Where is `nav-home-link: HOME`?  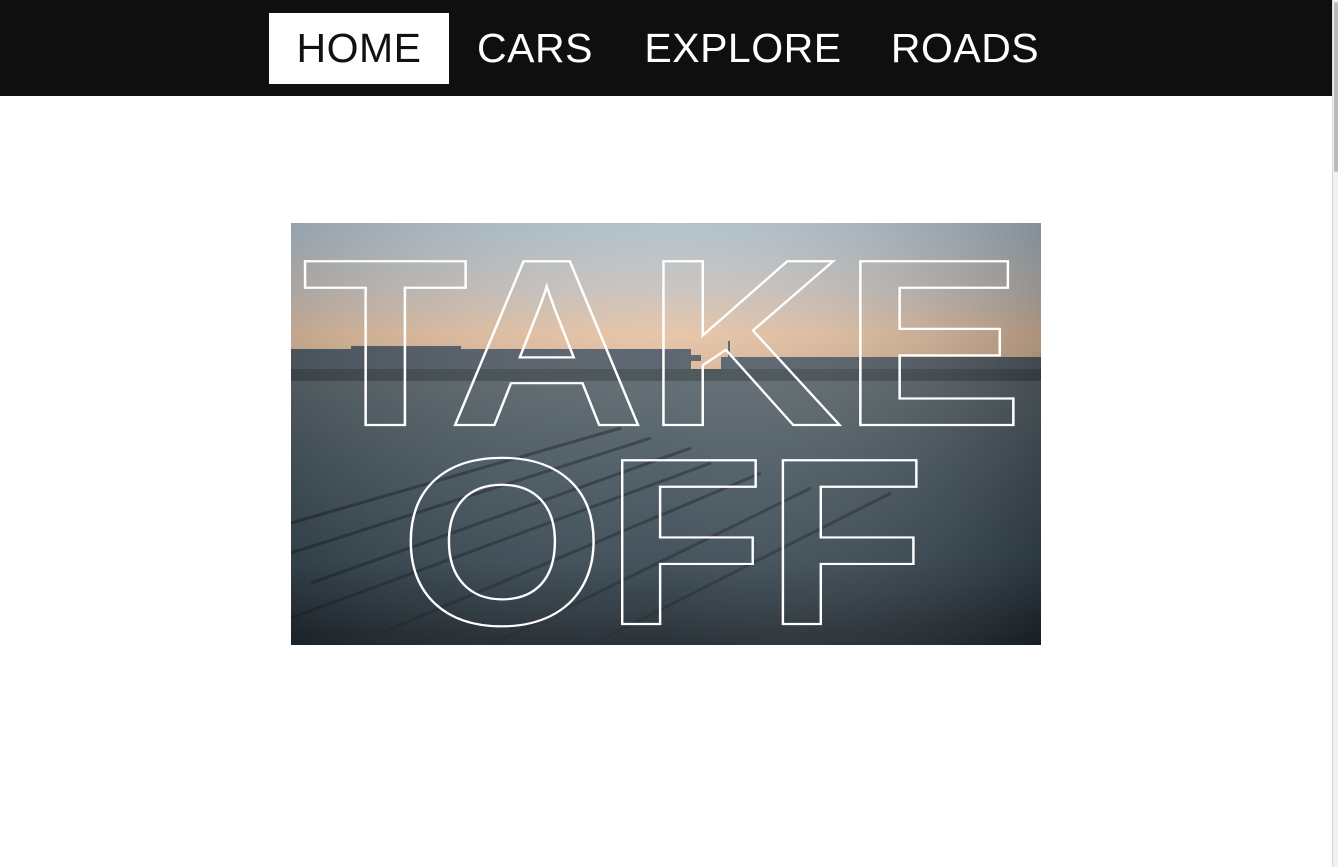 nav-home-link: HOME is located at coordinates (359, 48).